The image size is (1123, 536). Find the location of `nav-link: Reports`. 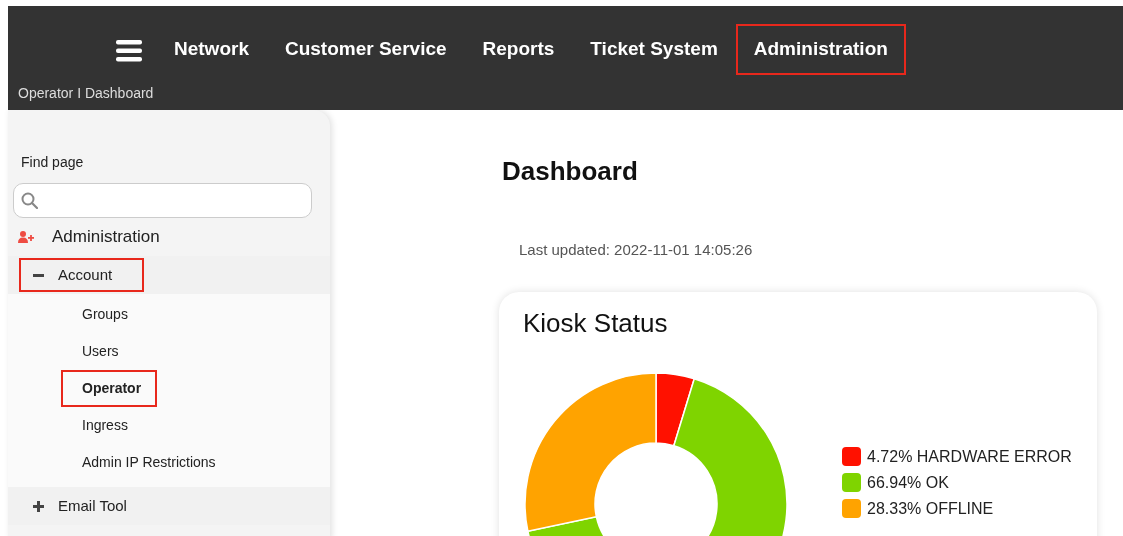

nav-link: Reports is located at coordinates (518, 49).